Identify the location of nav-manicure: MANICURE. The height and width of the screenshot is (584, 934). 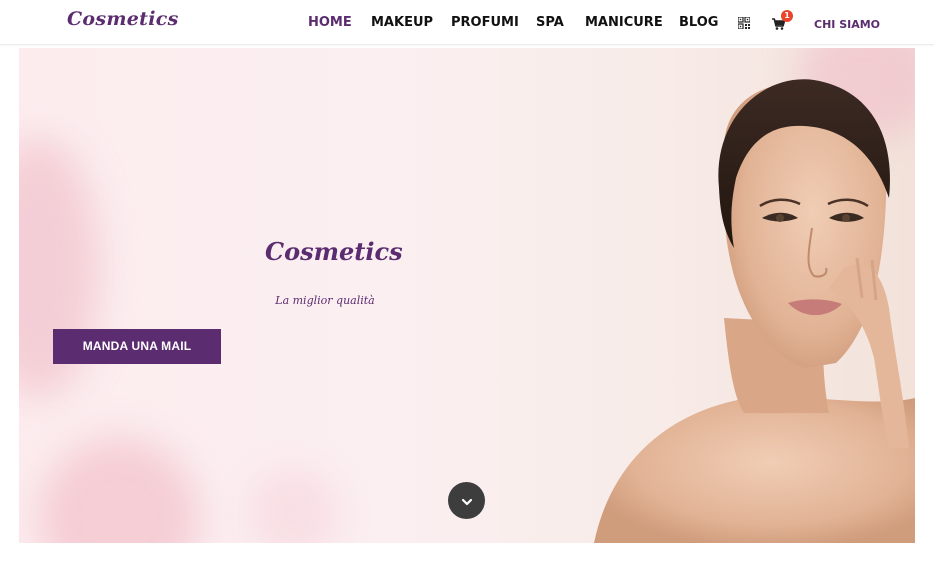
(624, 23).